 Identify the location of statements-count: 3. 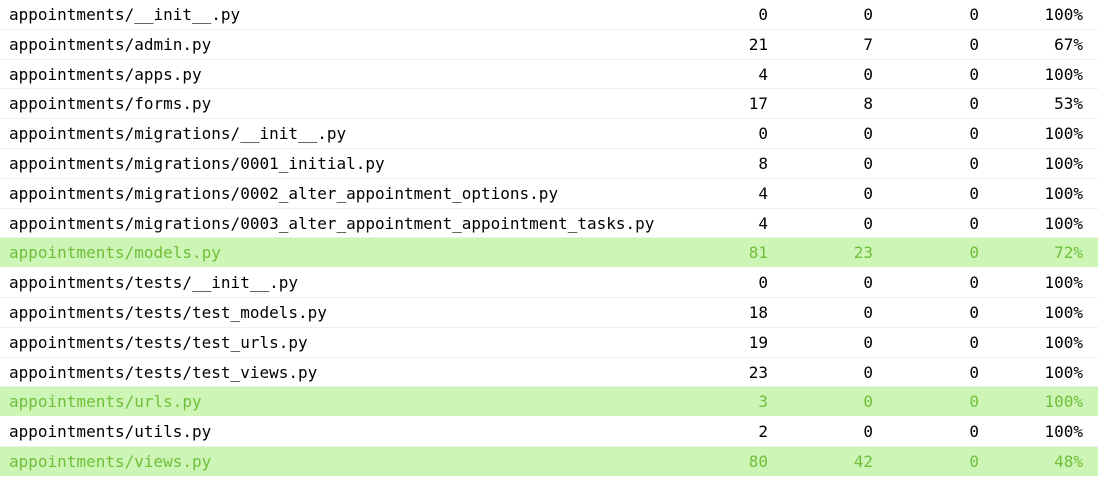
(763, 402).